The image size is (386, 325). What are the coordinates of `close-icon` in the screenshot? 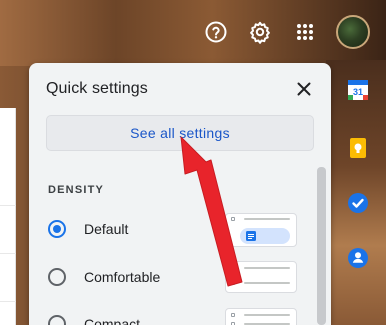 It's located at (304, 89).